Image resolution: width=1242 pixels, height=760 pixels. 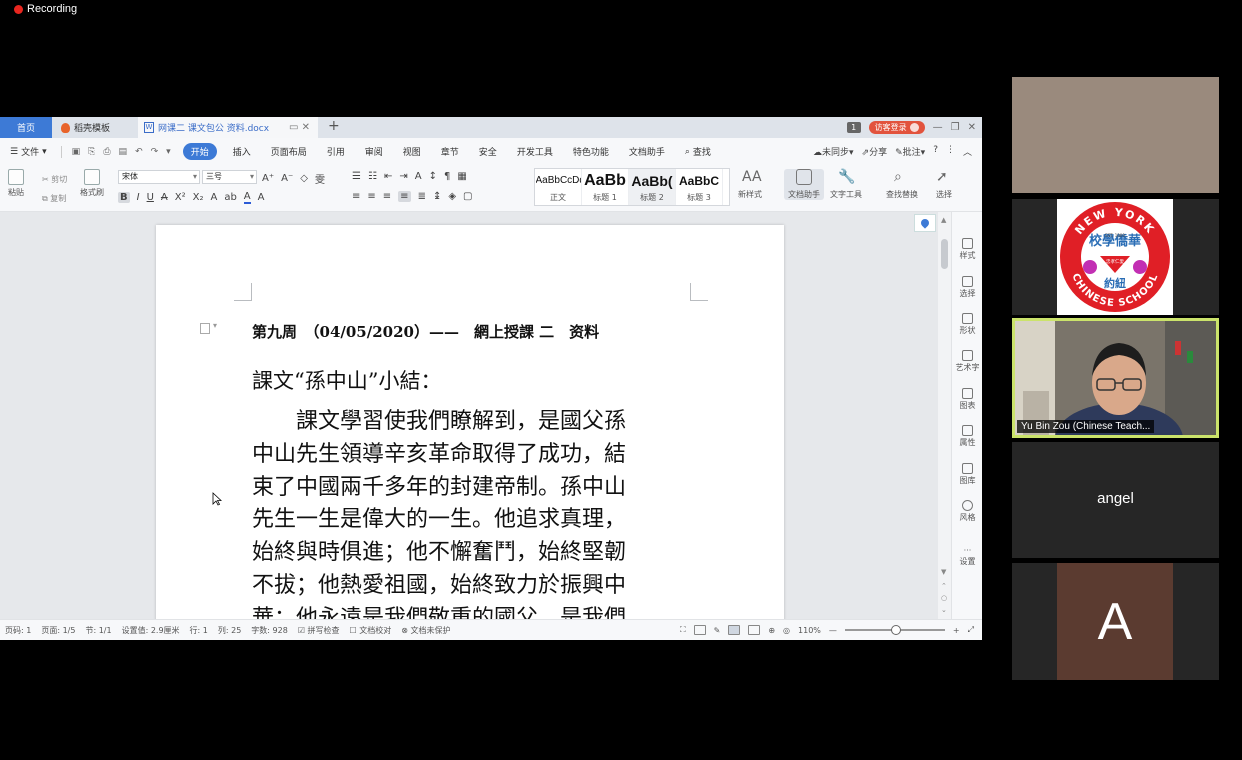 I want to click on vertical-scrollbar: ▲ ▼ ⌃ ○ ⌄, so click(x=944, y=415).